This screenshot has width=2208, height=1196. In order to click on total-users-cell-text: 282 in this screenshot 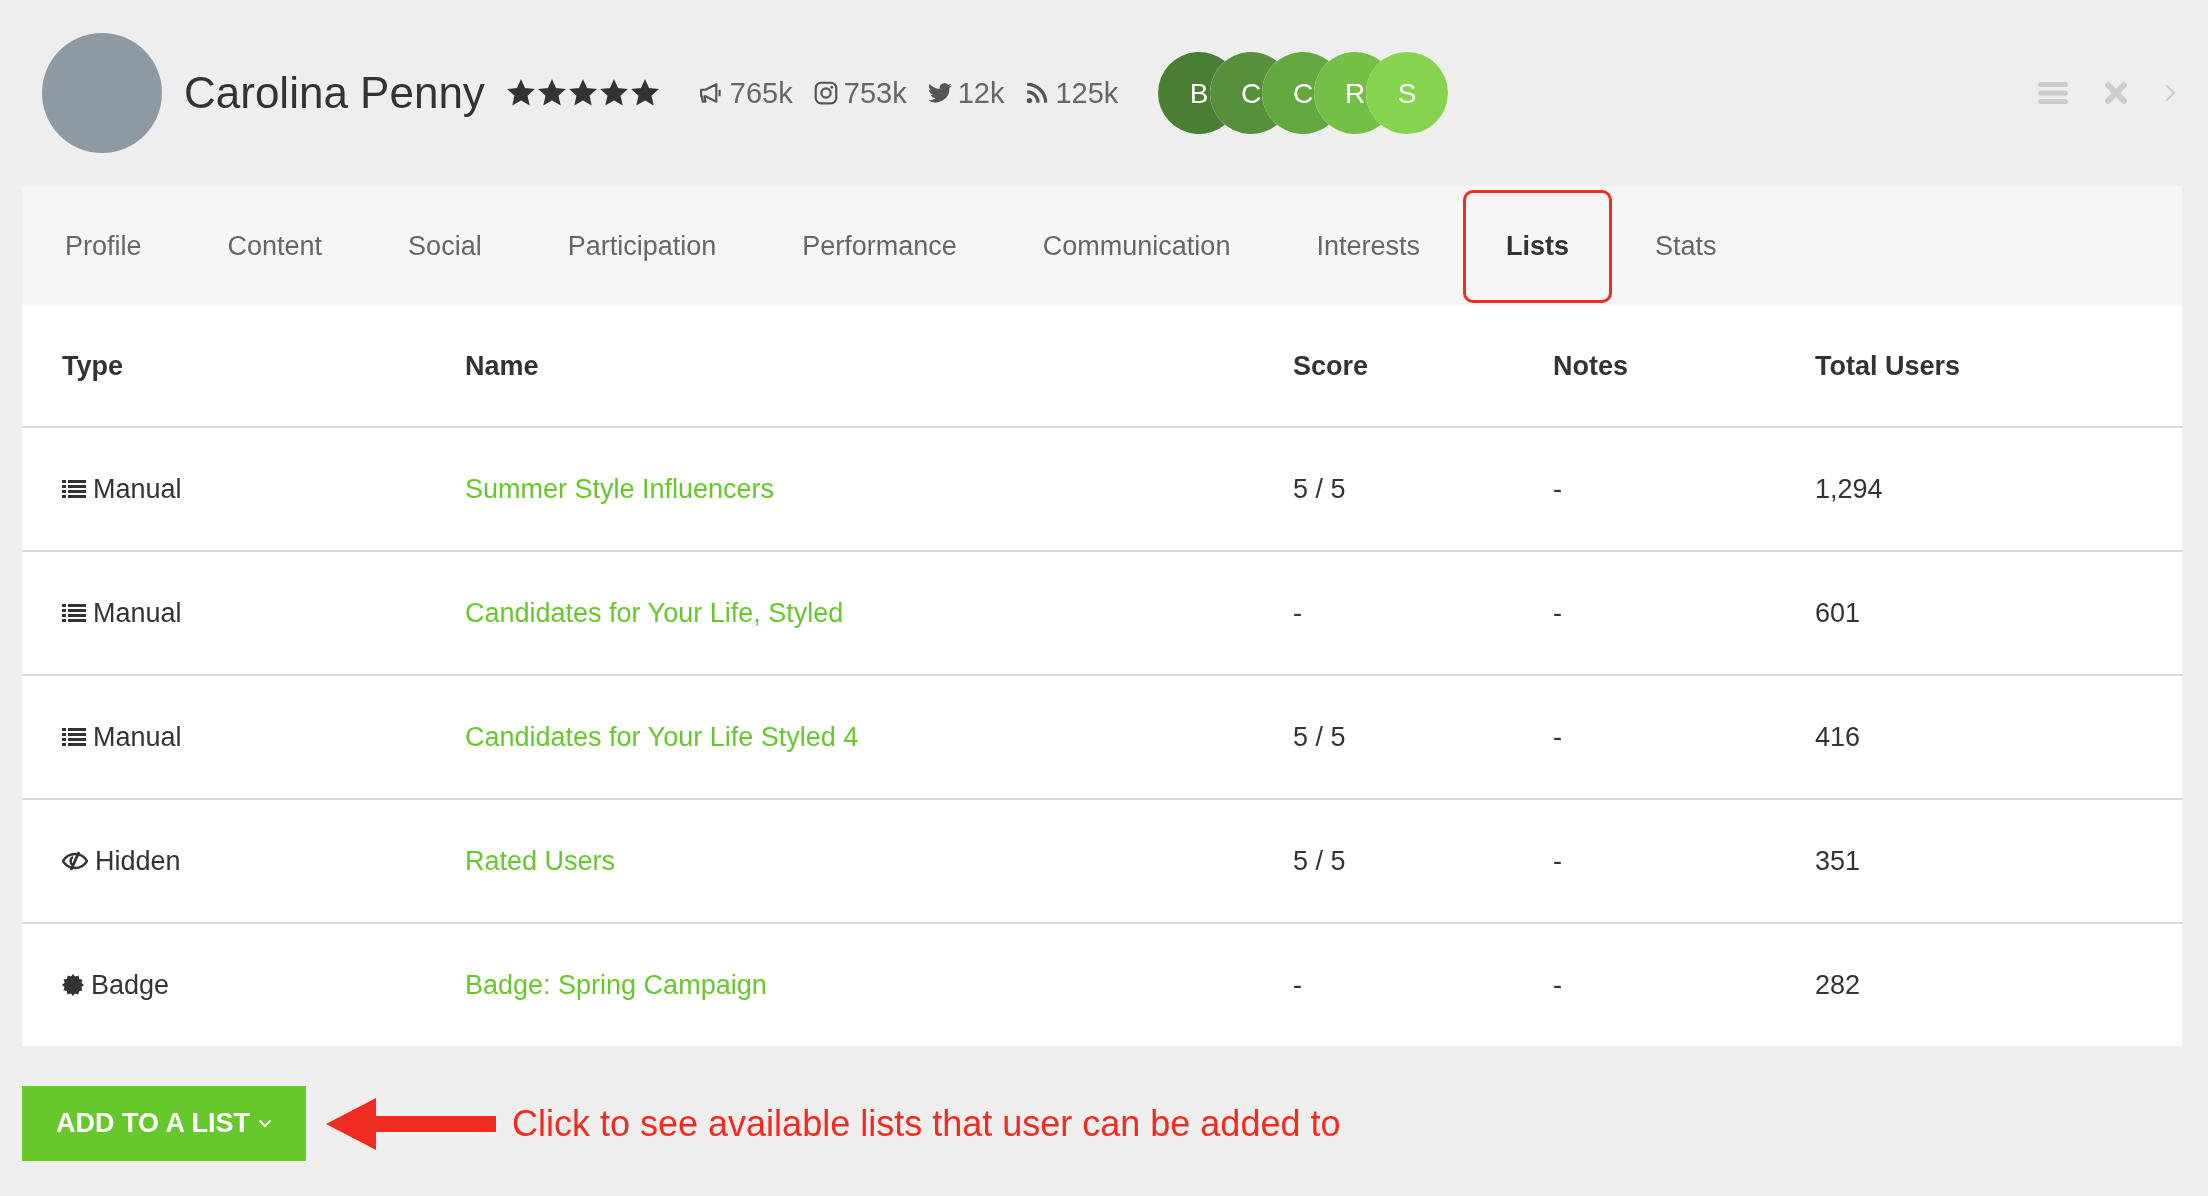, I will do `click(1838, 985)`.